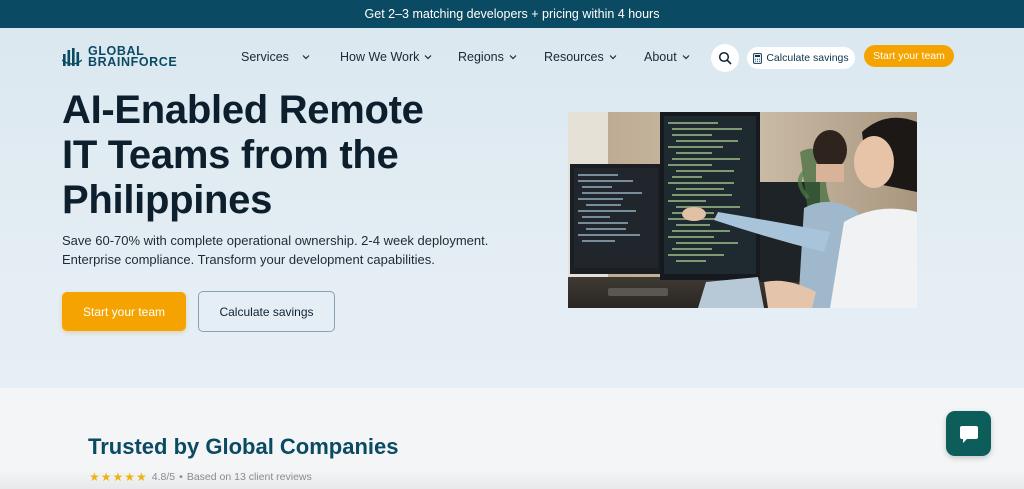 Image resolution: width=1024 pixels, height=489 pixels. What do you see at coordinates (807, 58) in the screenshot?
I see `calculate-savings-label: Calculate savings` at bounding box center [807, 58].